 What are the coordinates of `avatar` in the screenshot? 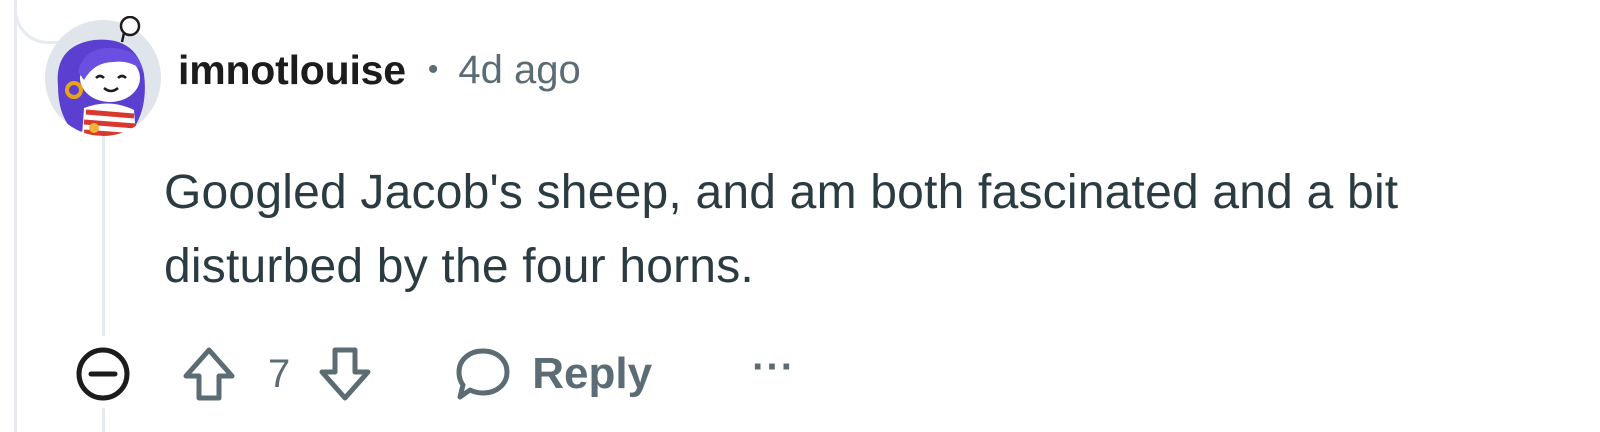 It's located at (103, 75).